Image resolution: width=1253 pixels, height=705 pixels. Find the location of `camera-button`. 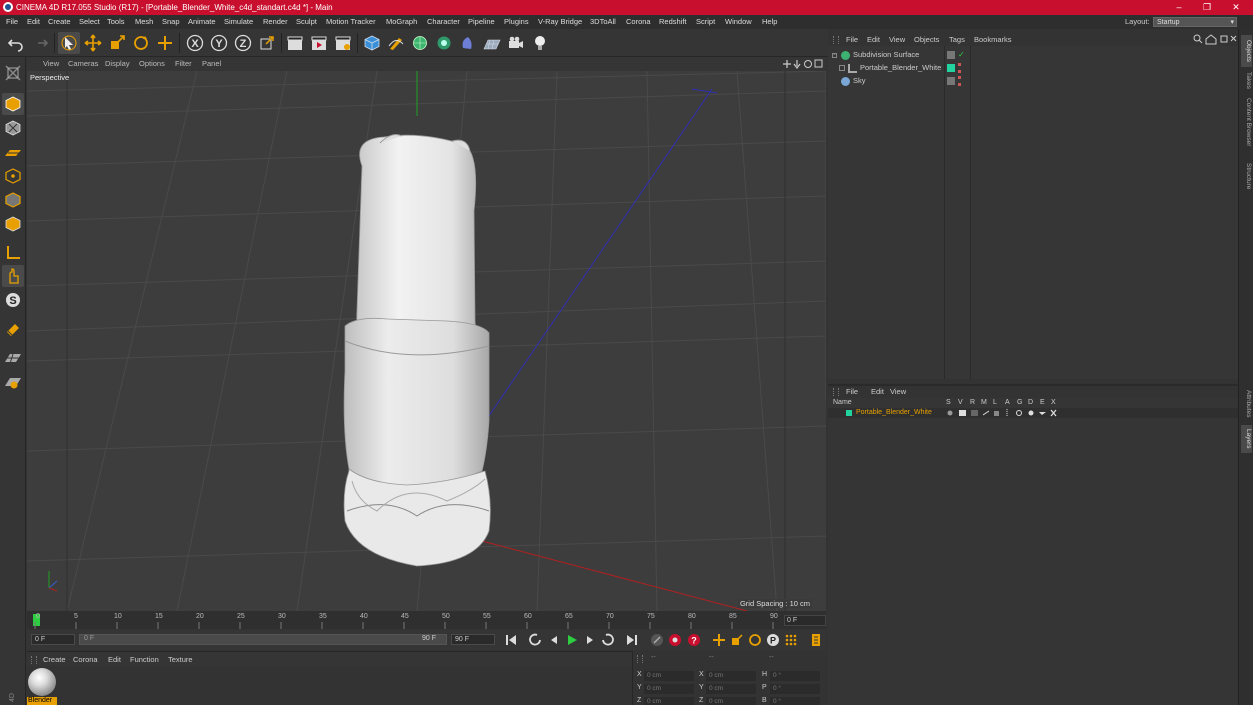

camera-button is located at coordinates (516, 43).